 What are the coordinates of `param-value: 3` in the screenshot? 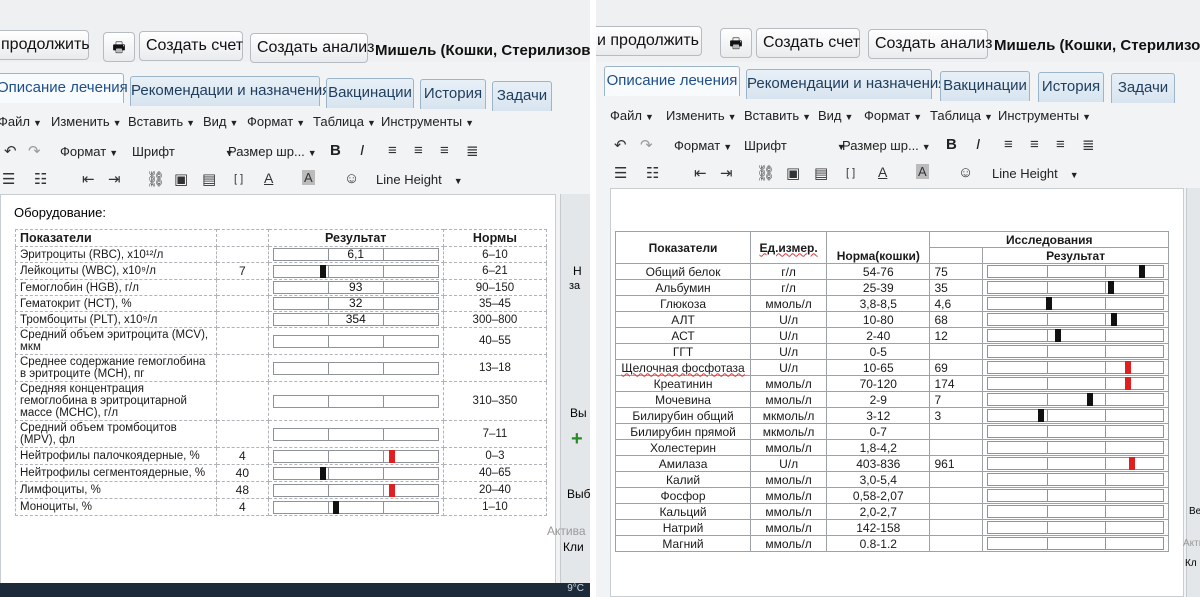 It's located at (956, 415).